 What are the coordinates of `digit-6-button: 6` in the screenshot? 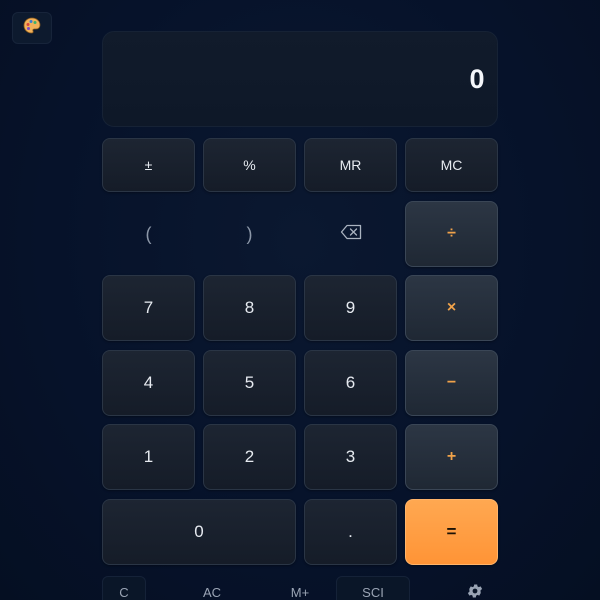 It's located at (350, 383).